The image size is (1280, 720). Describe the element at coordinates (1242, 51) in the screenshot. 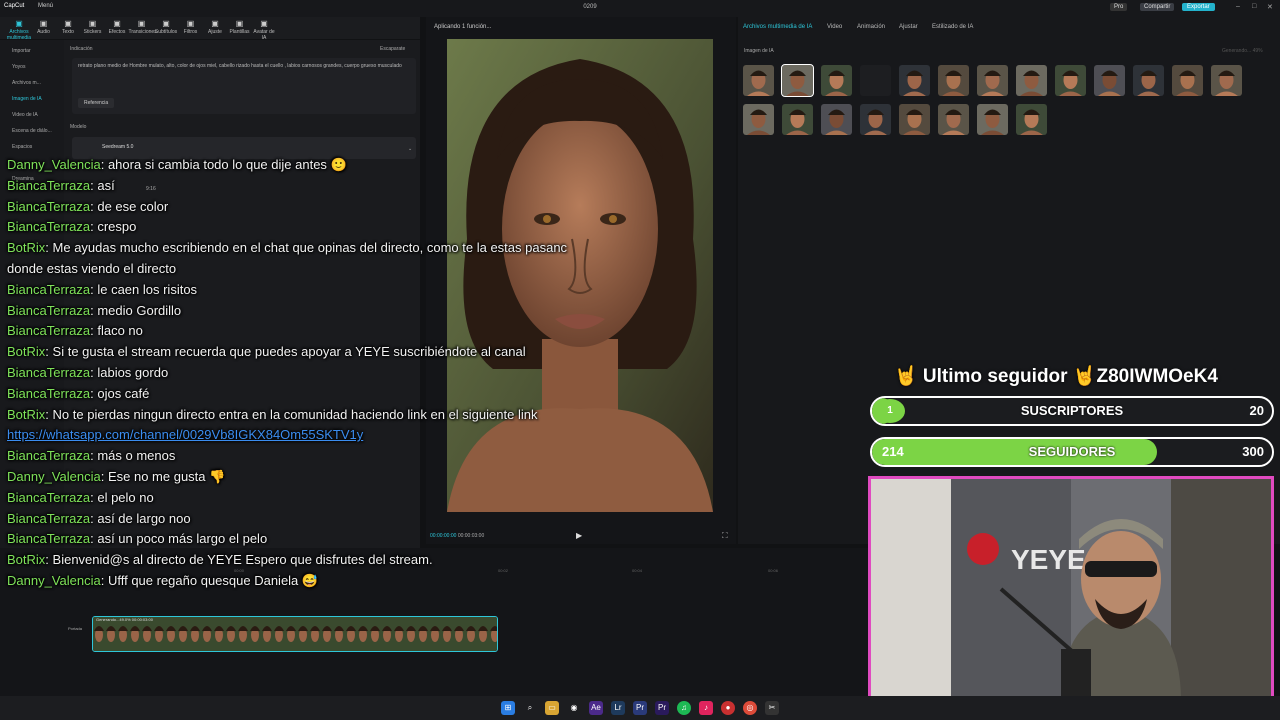

I see `generating-label: Generando... 49%` at that location.